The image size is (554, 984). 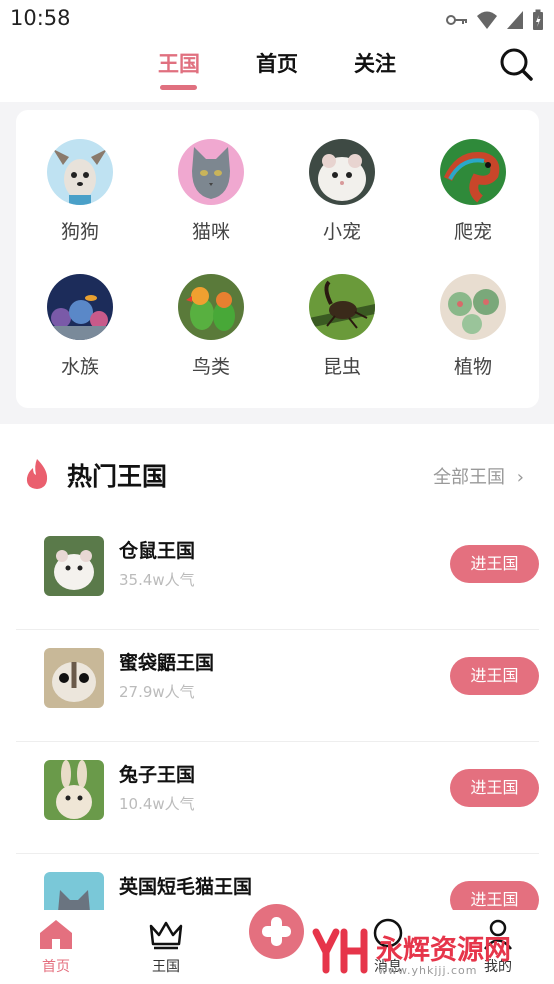 What do you see at coordinates (56, 967) in the screenshot?
I see `nav-label: 首页` at bounding box center [56, 967].